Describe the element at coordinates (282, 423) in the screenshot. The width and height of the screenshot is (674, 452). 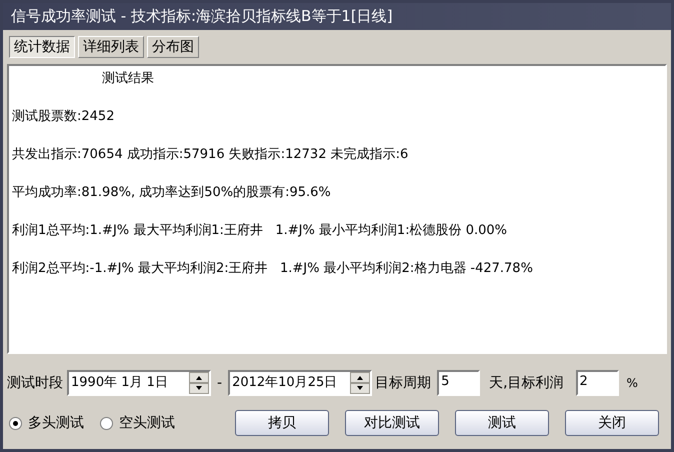
I see `dialog-button: 拷贝` at that location.